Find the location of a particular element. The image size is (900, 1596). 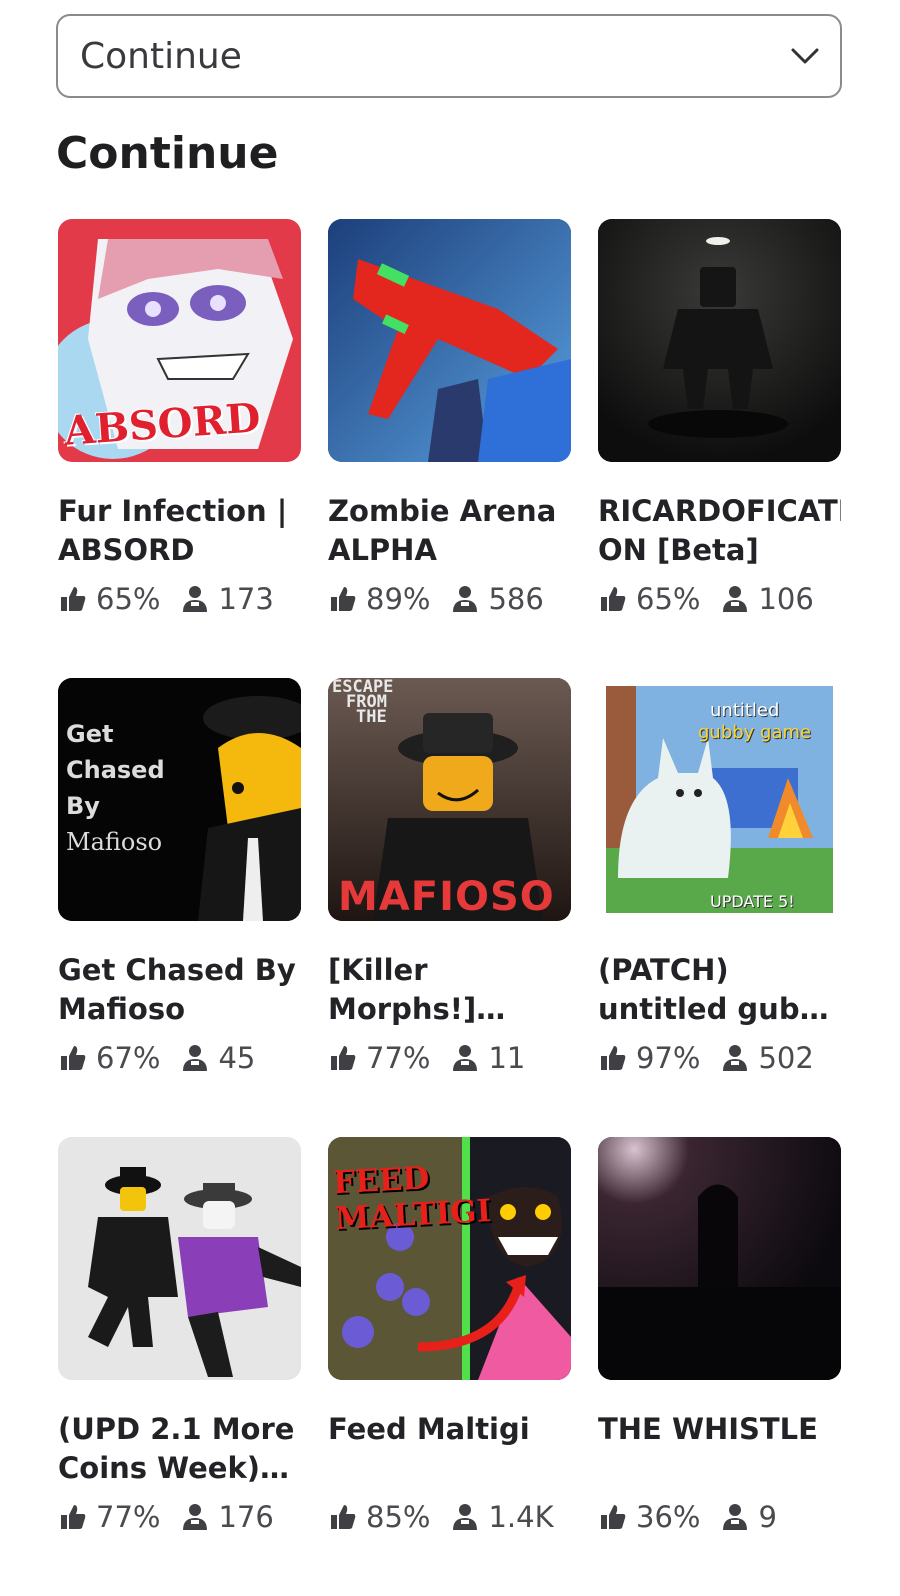

game-thumbnail: ESCAPE FROM THE MAFIOSO is located at coordinates (449, 799).